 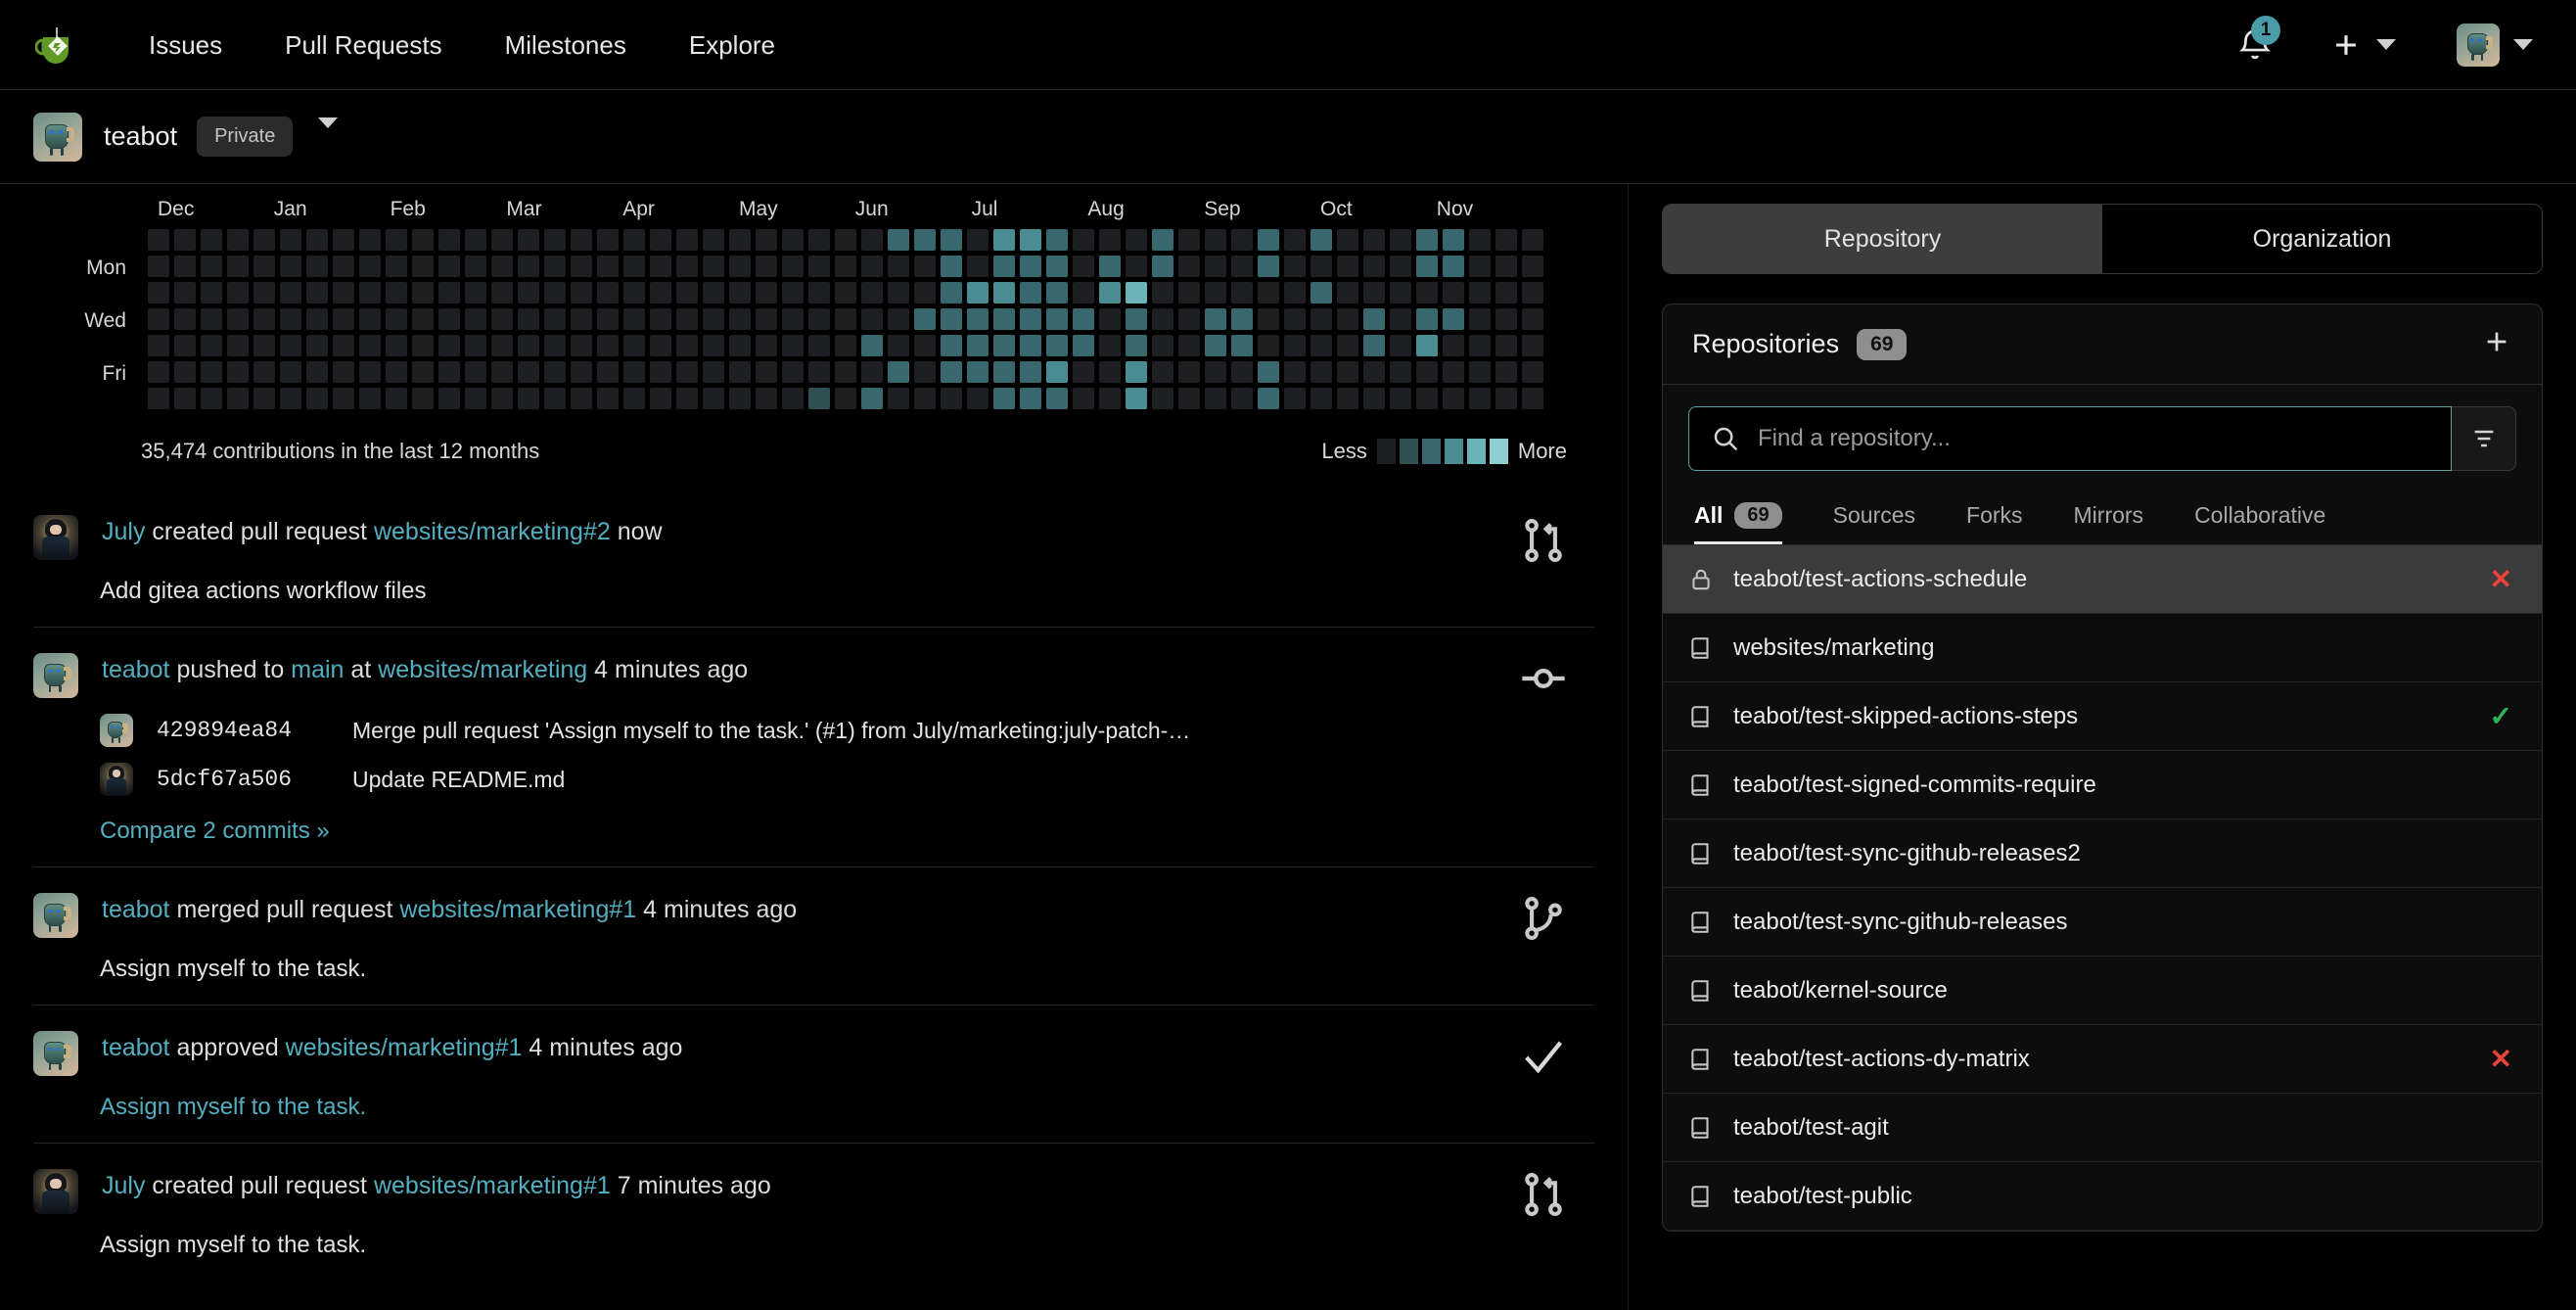 What do you see at coordinates (2070, 439) in the screenshot?
I see `search-box` at bounding box center [2070, 439].